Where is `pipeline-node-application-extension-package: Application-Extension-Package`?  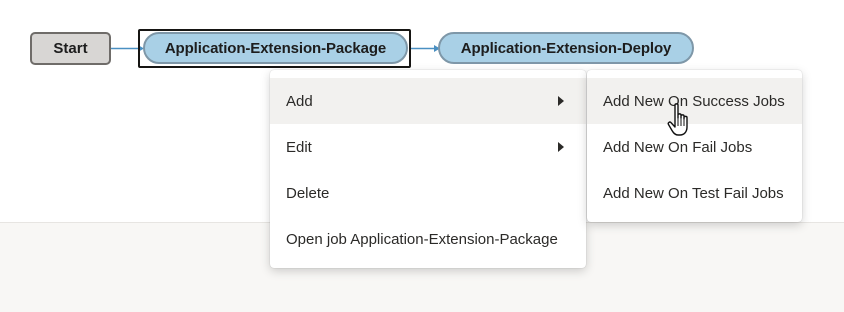
pipeline-node-application-extension-package: Application-Extension-Package is located at coordinates (275, 48).